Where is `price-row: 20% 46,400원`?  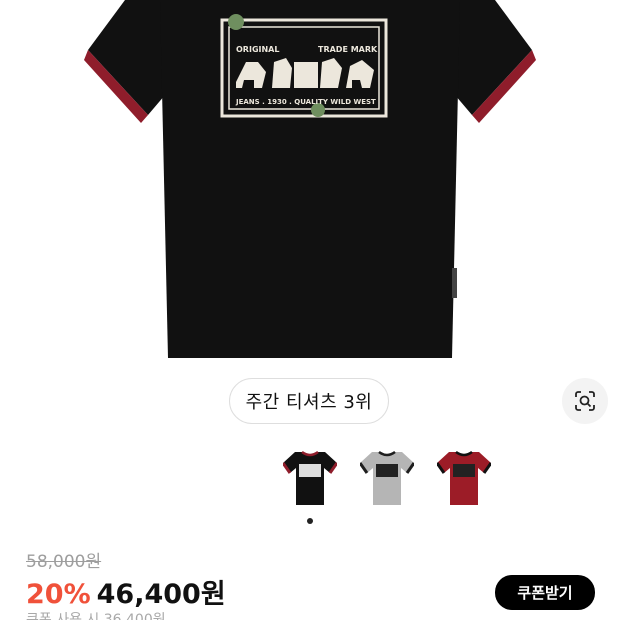 price-row: 20% 46,400원 is located at coordinates (126, 591).